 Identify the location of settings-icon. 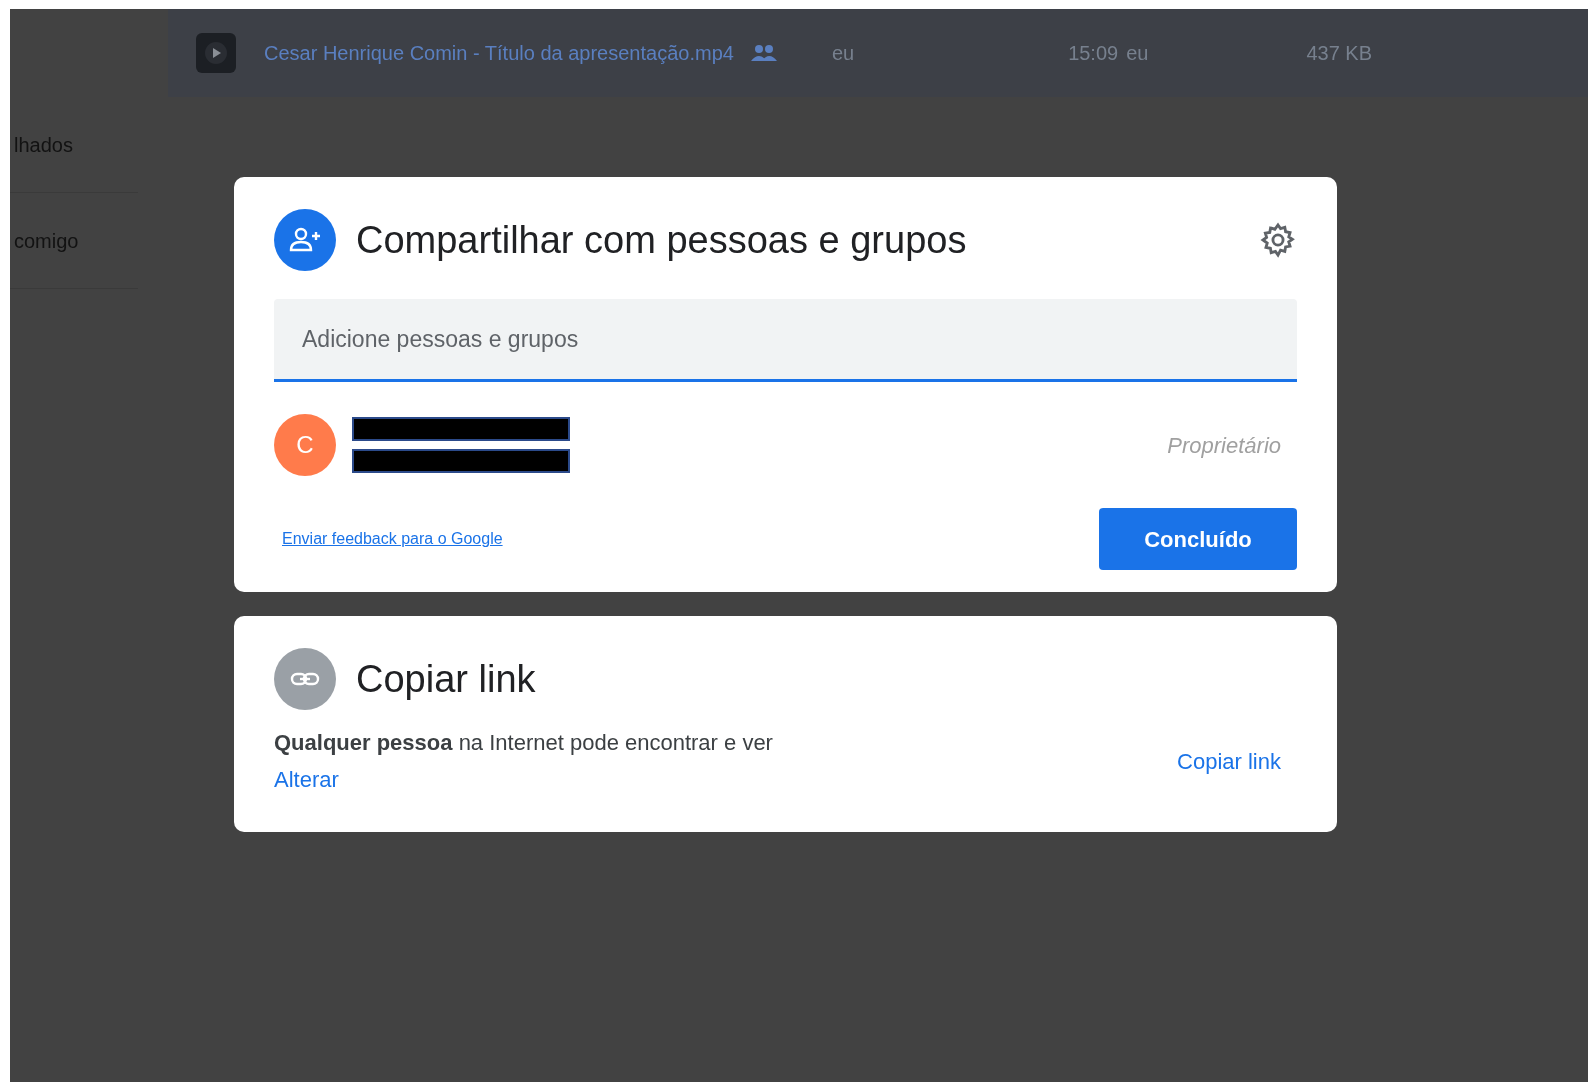
(1278, 240).